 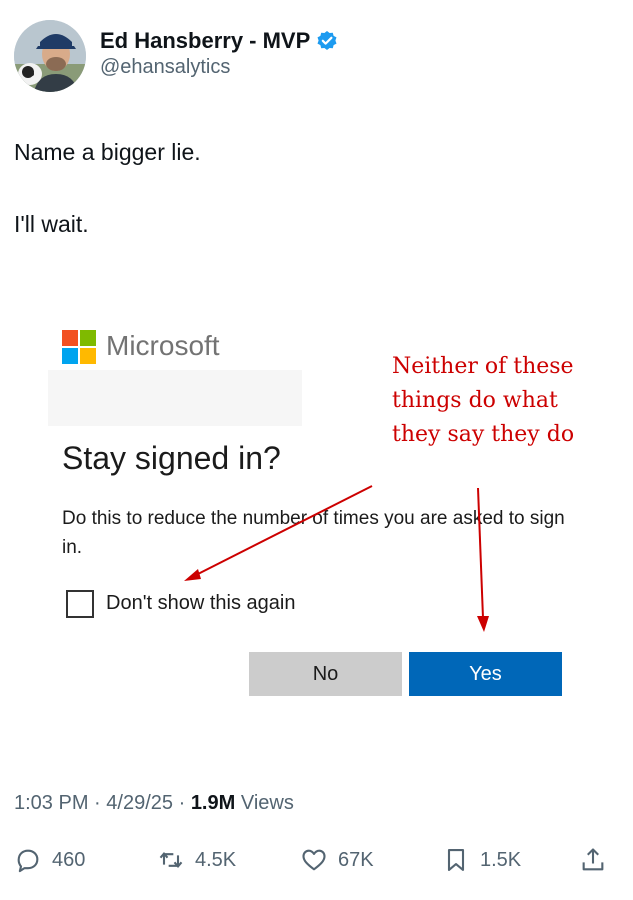 What do you see at coordinates (175, 398) in the screenshot?
I see `redacted-area` at bounding box center [175, 398].